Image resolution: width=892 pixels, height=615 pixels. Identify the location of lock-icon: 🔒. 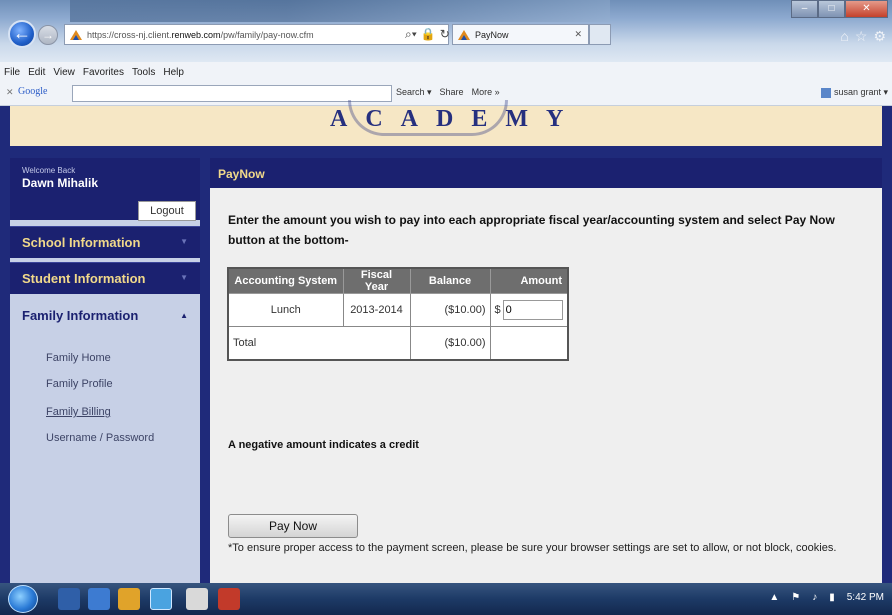
(428, 34).